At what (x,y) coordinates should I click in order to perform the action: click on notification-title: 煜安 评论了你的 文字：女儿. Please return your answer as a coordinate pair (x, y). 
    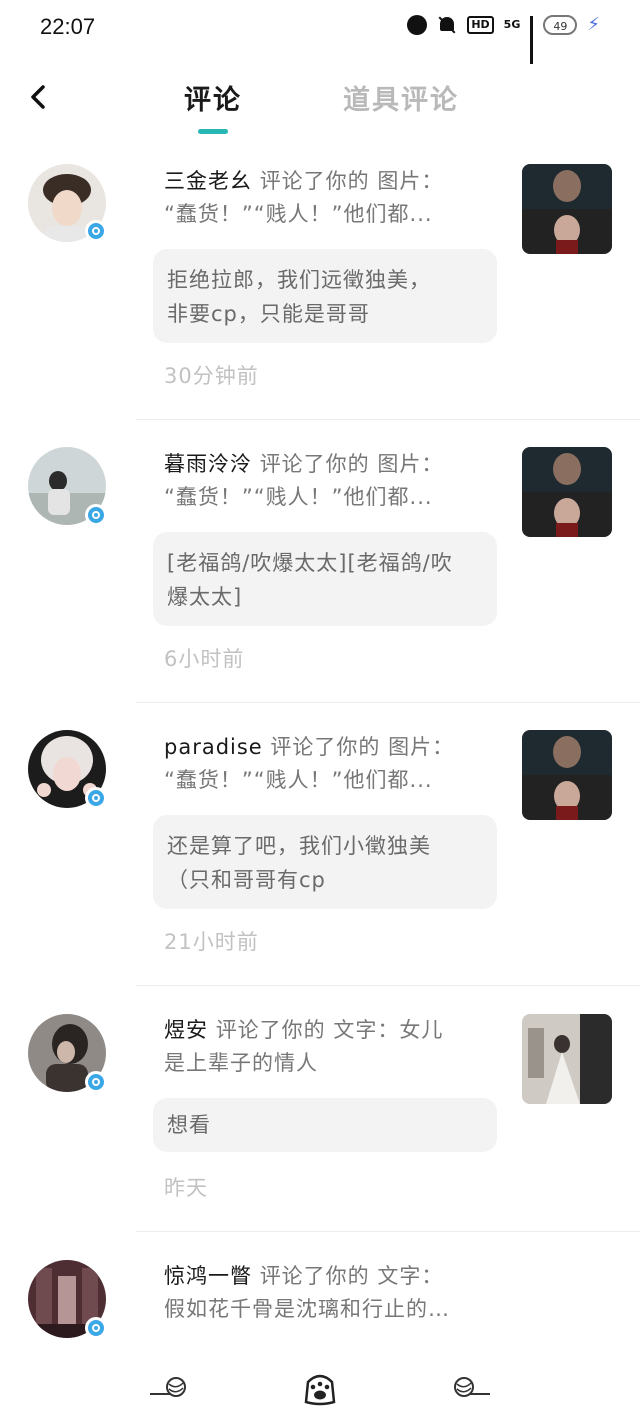
    Looking at the image, I should click on (329, 1030).